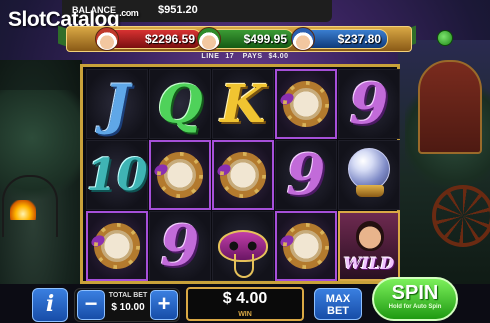  Describe the element at coordinates (209, 39) in the screenshot. I see `gnome-green-icon` at that location.